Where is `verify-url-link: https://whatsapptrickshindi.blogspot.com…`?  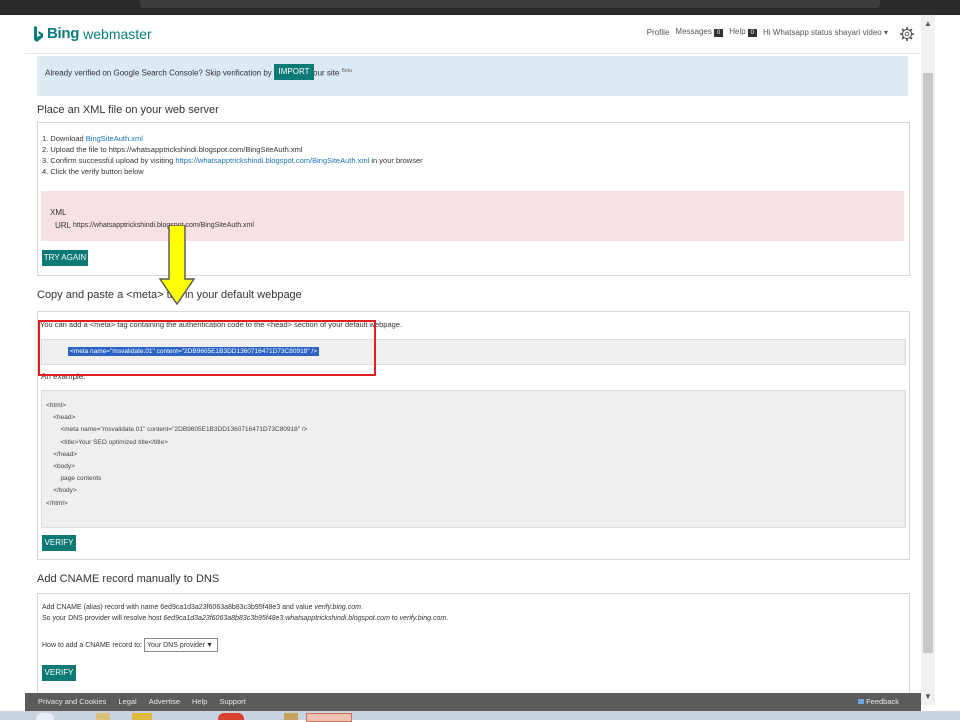
verify-url-link: https://whatsapptrickshindi.blogspot.com… is located at coordinates (272, 160).